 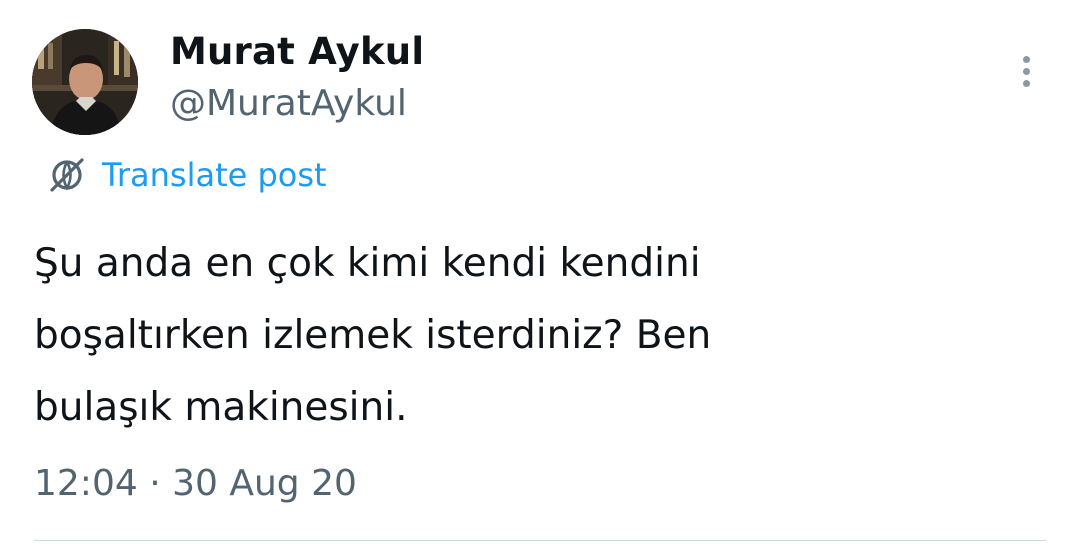 What do you see at coordinates (288, 104) in the screenshot?
I see `user-handle: @MuratAykul` at bounding box center [288, 104].